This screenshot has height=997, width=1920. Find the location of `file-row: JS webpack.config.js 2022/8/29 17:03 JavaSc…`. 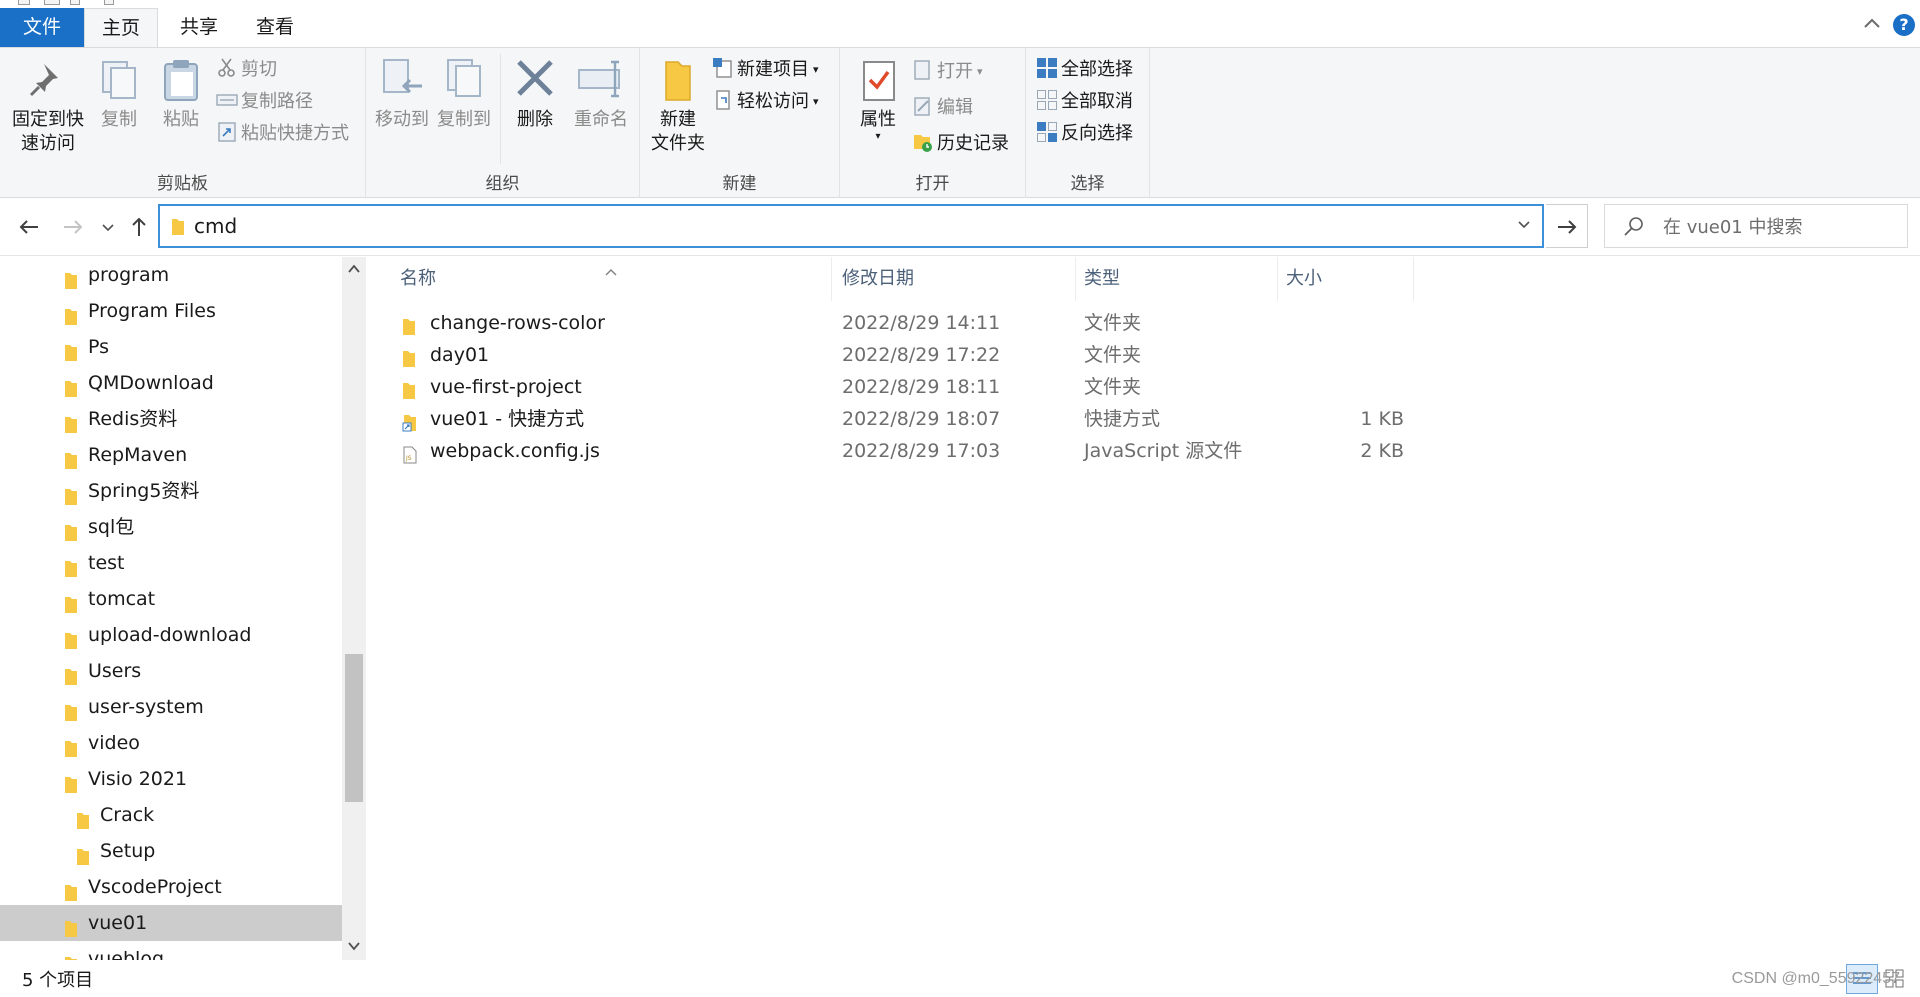

file-row: JS webpack.config.js 2022/8/29 17:03 JavaSc… is located at coordinates (1143, 451).